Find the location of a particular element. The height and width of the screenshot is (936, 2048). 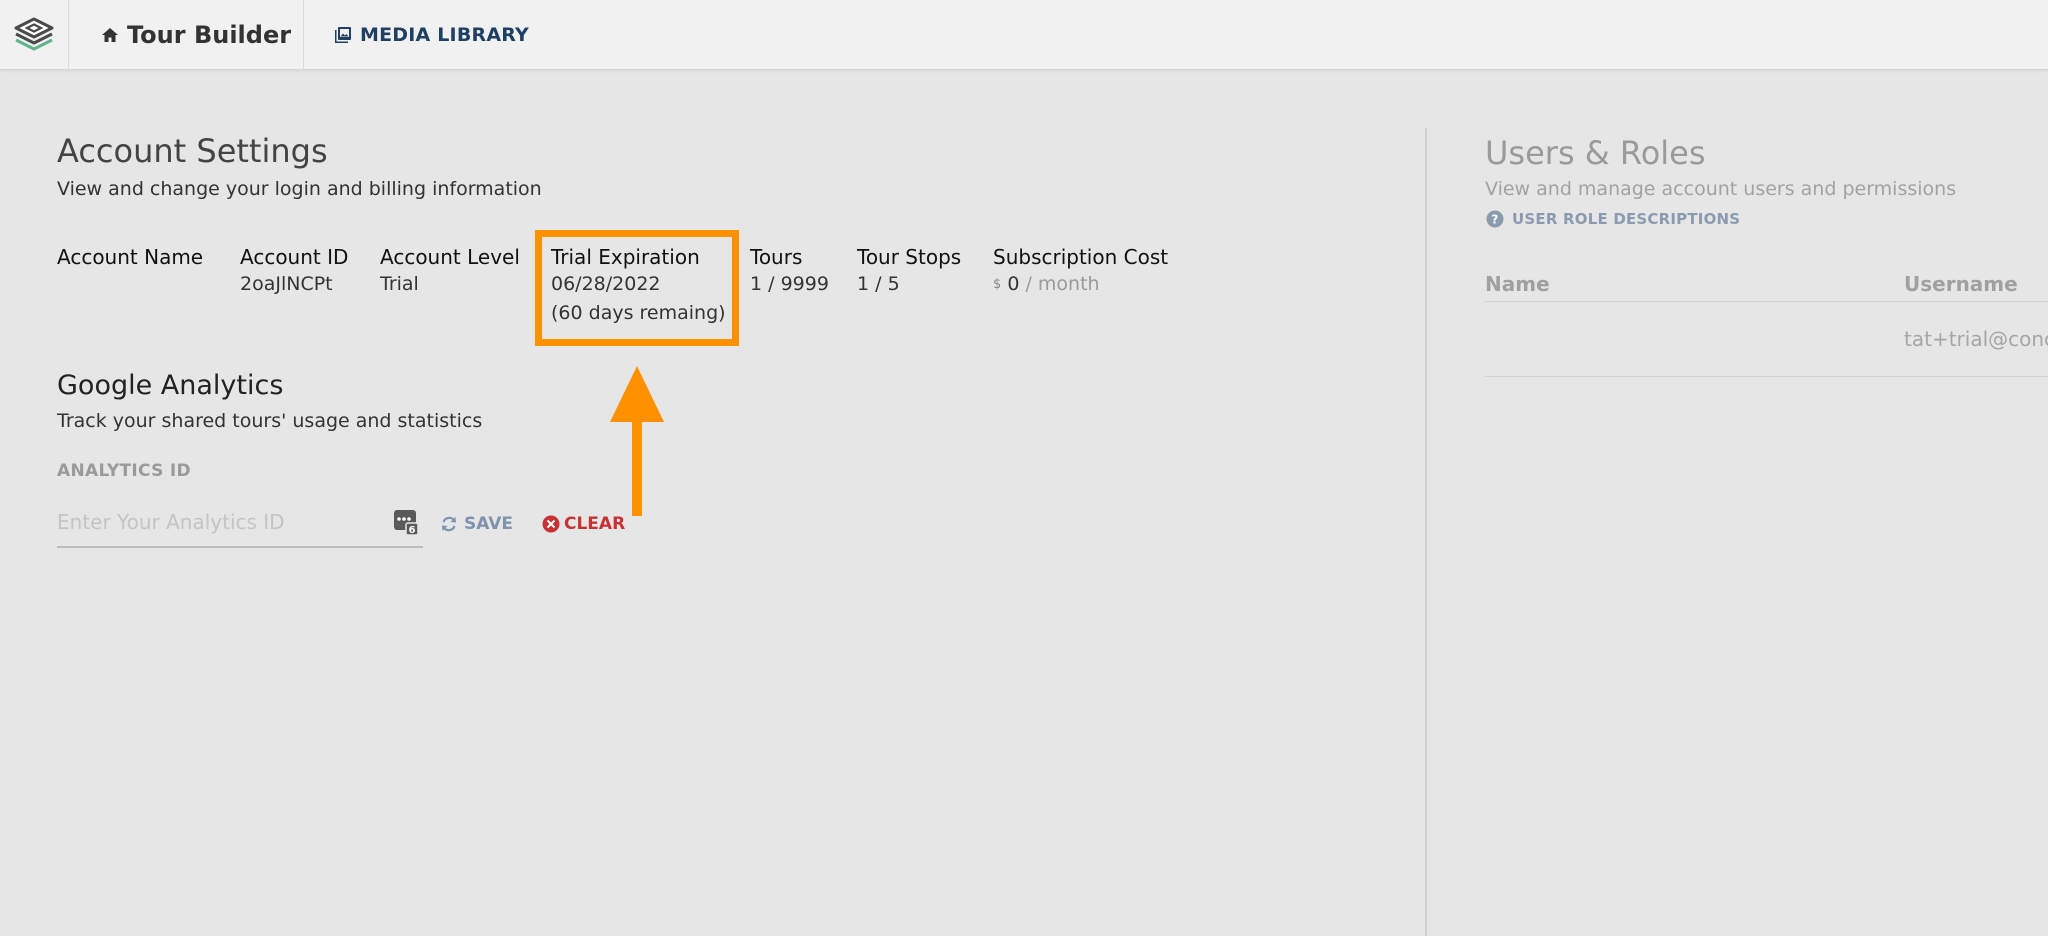

account-settings-title: Account Settings is located at coordinates (192, 151).